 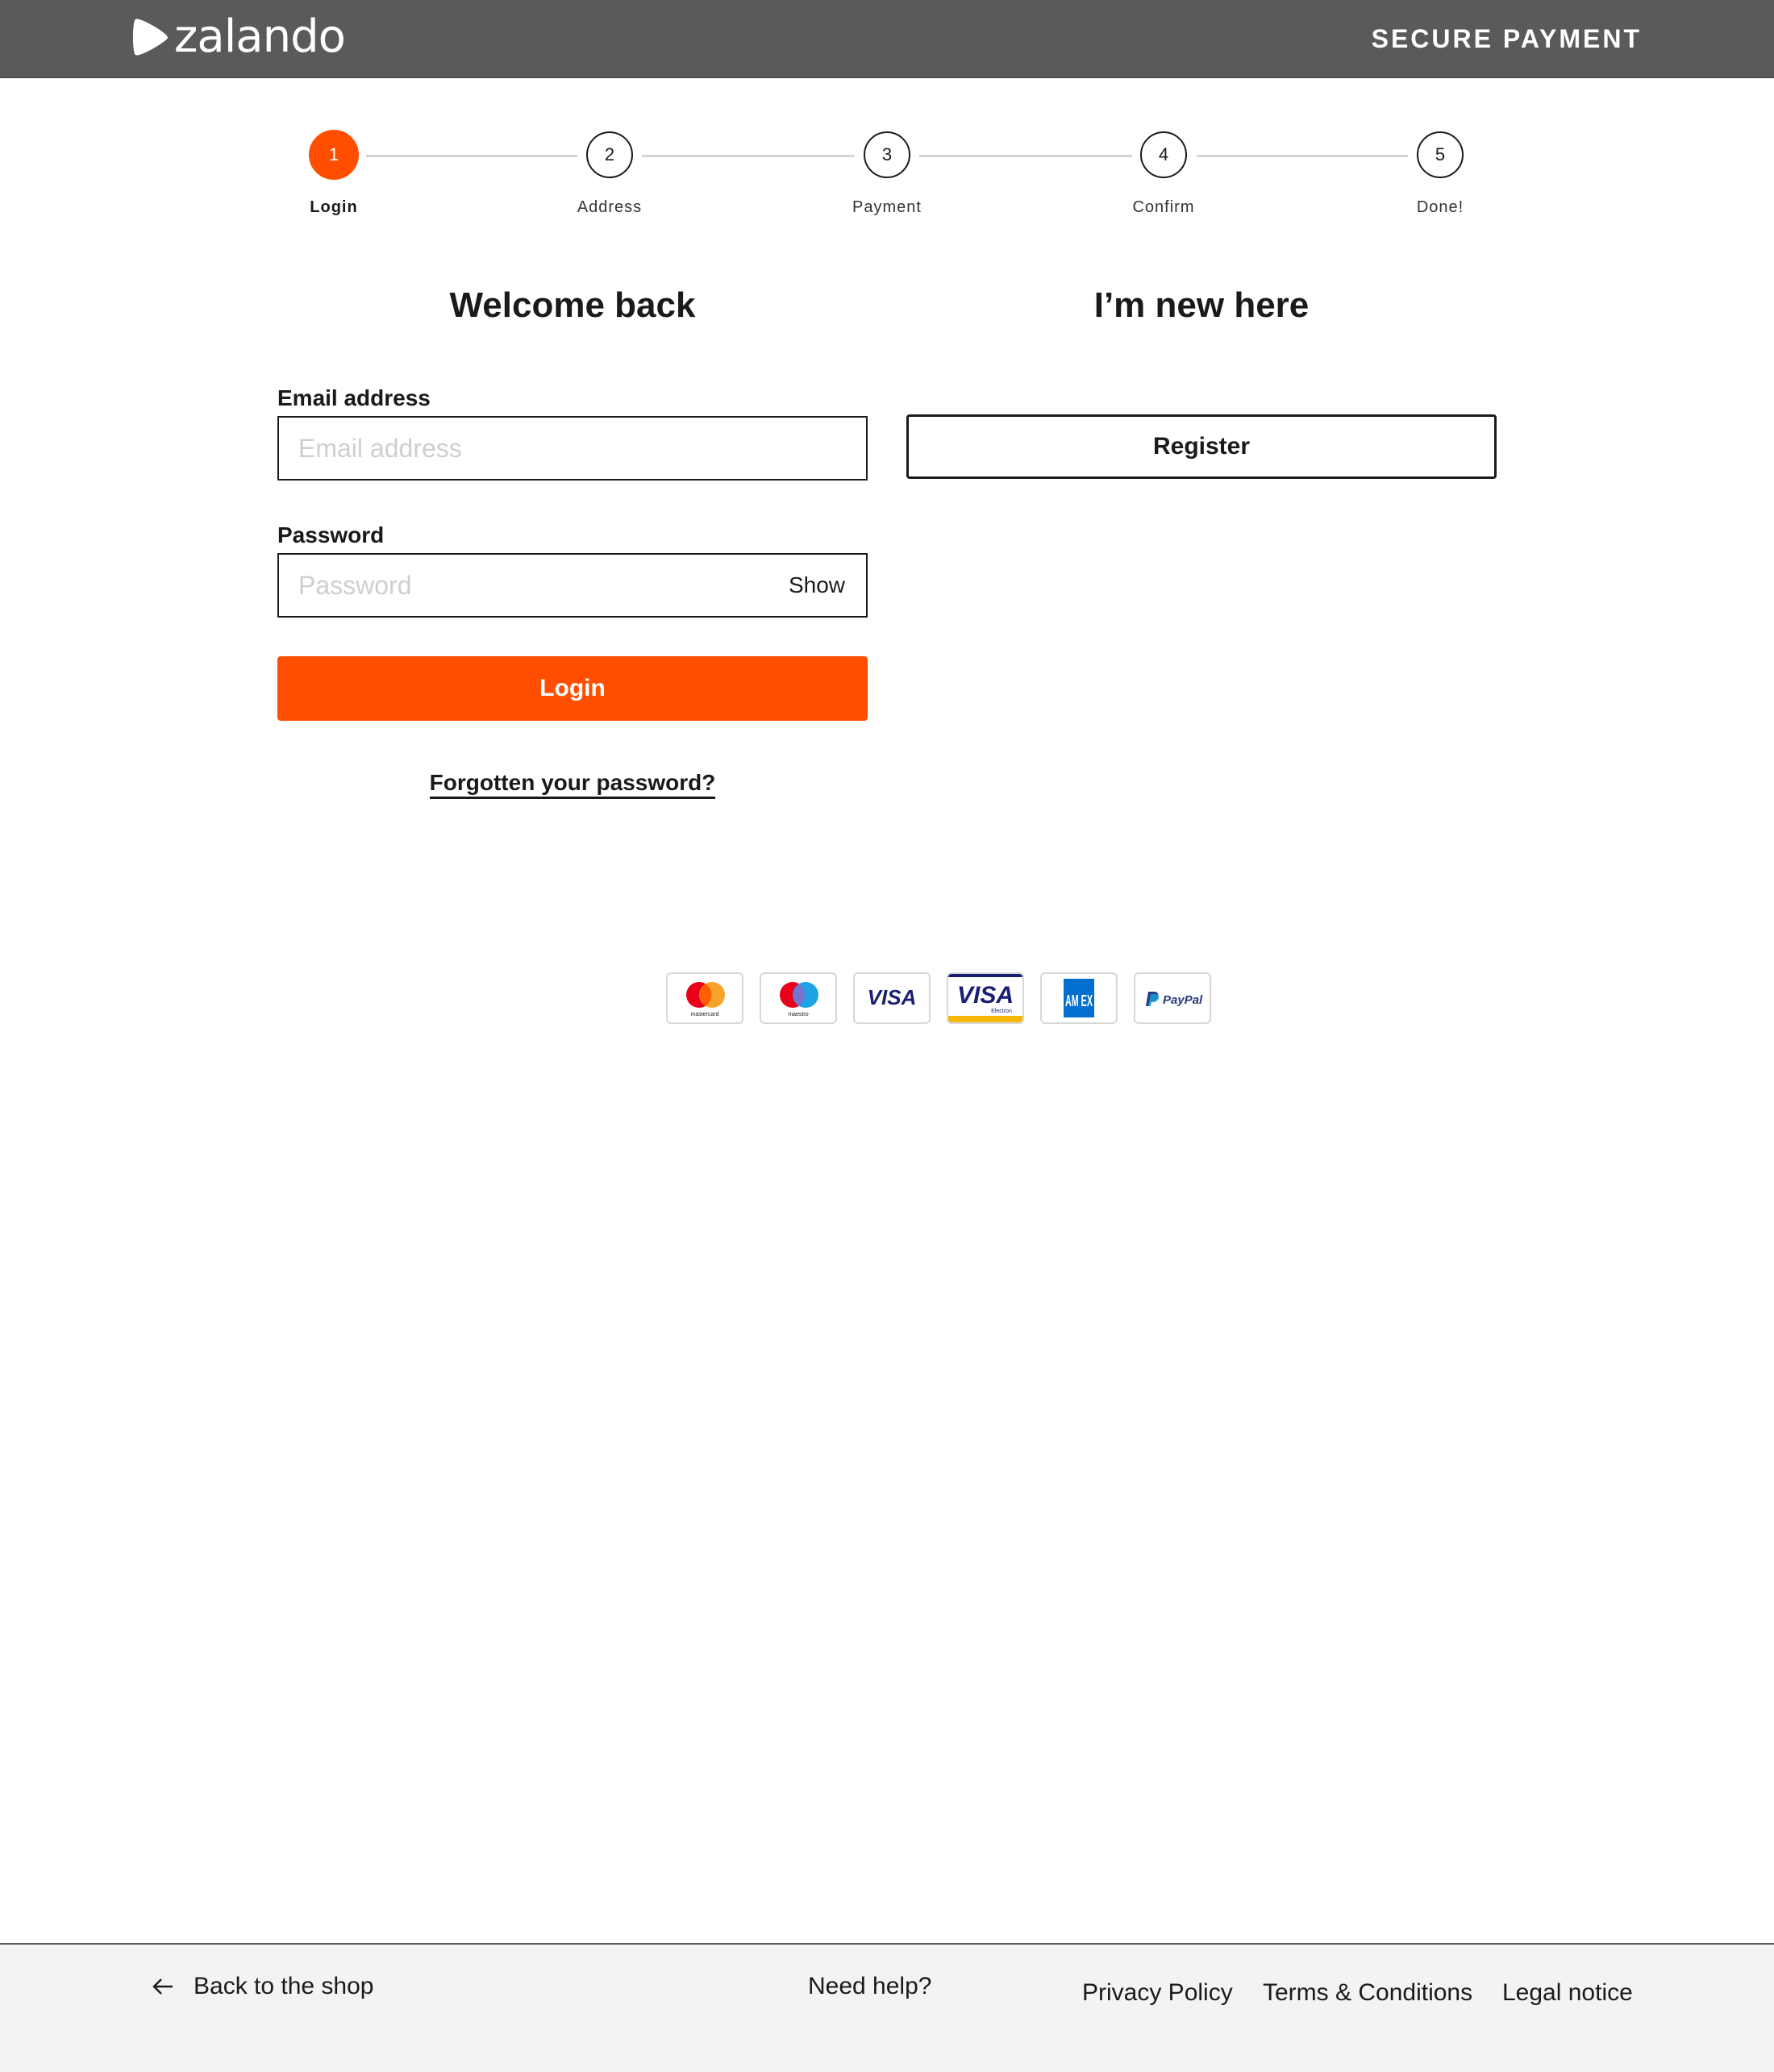 What do you see at coordinates (572, 305) in the screenshot?
I see `welcome-back-heading: Welcome back` at bounding box center [572, 305].